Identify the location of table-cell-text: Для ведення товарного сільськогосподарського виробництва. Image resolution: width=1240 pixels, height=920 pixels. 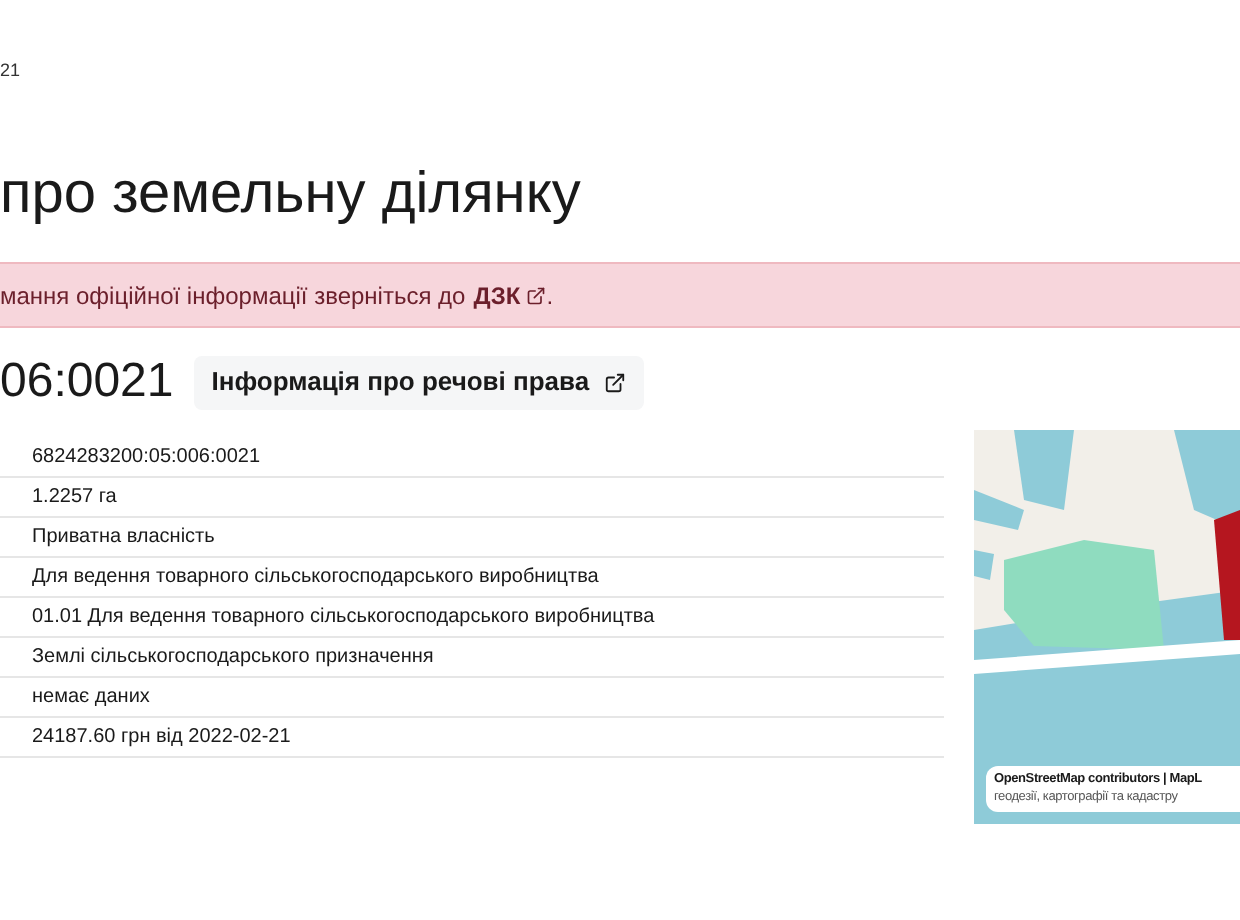
(315, 578).